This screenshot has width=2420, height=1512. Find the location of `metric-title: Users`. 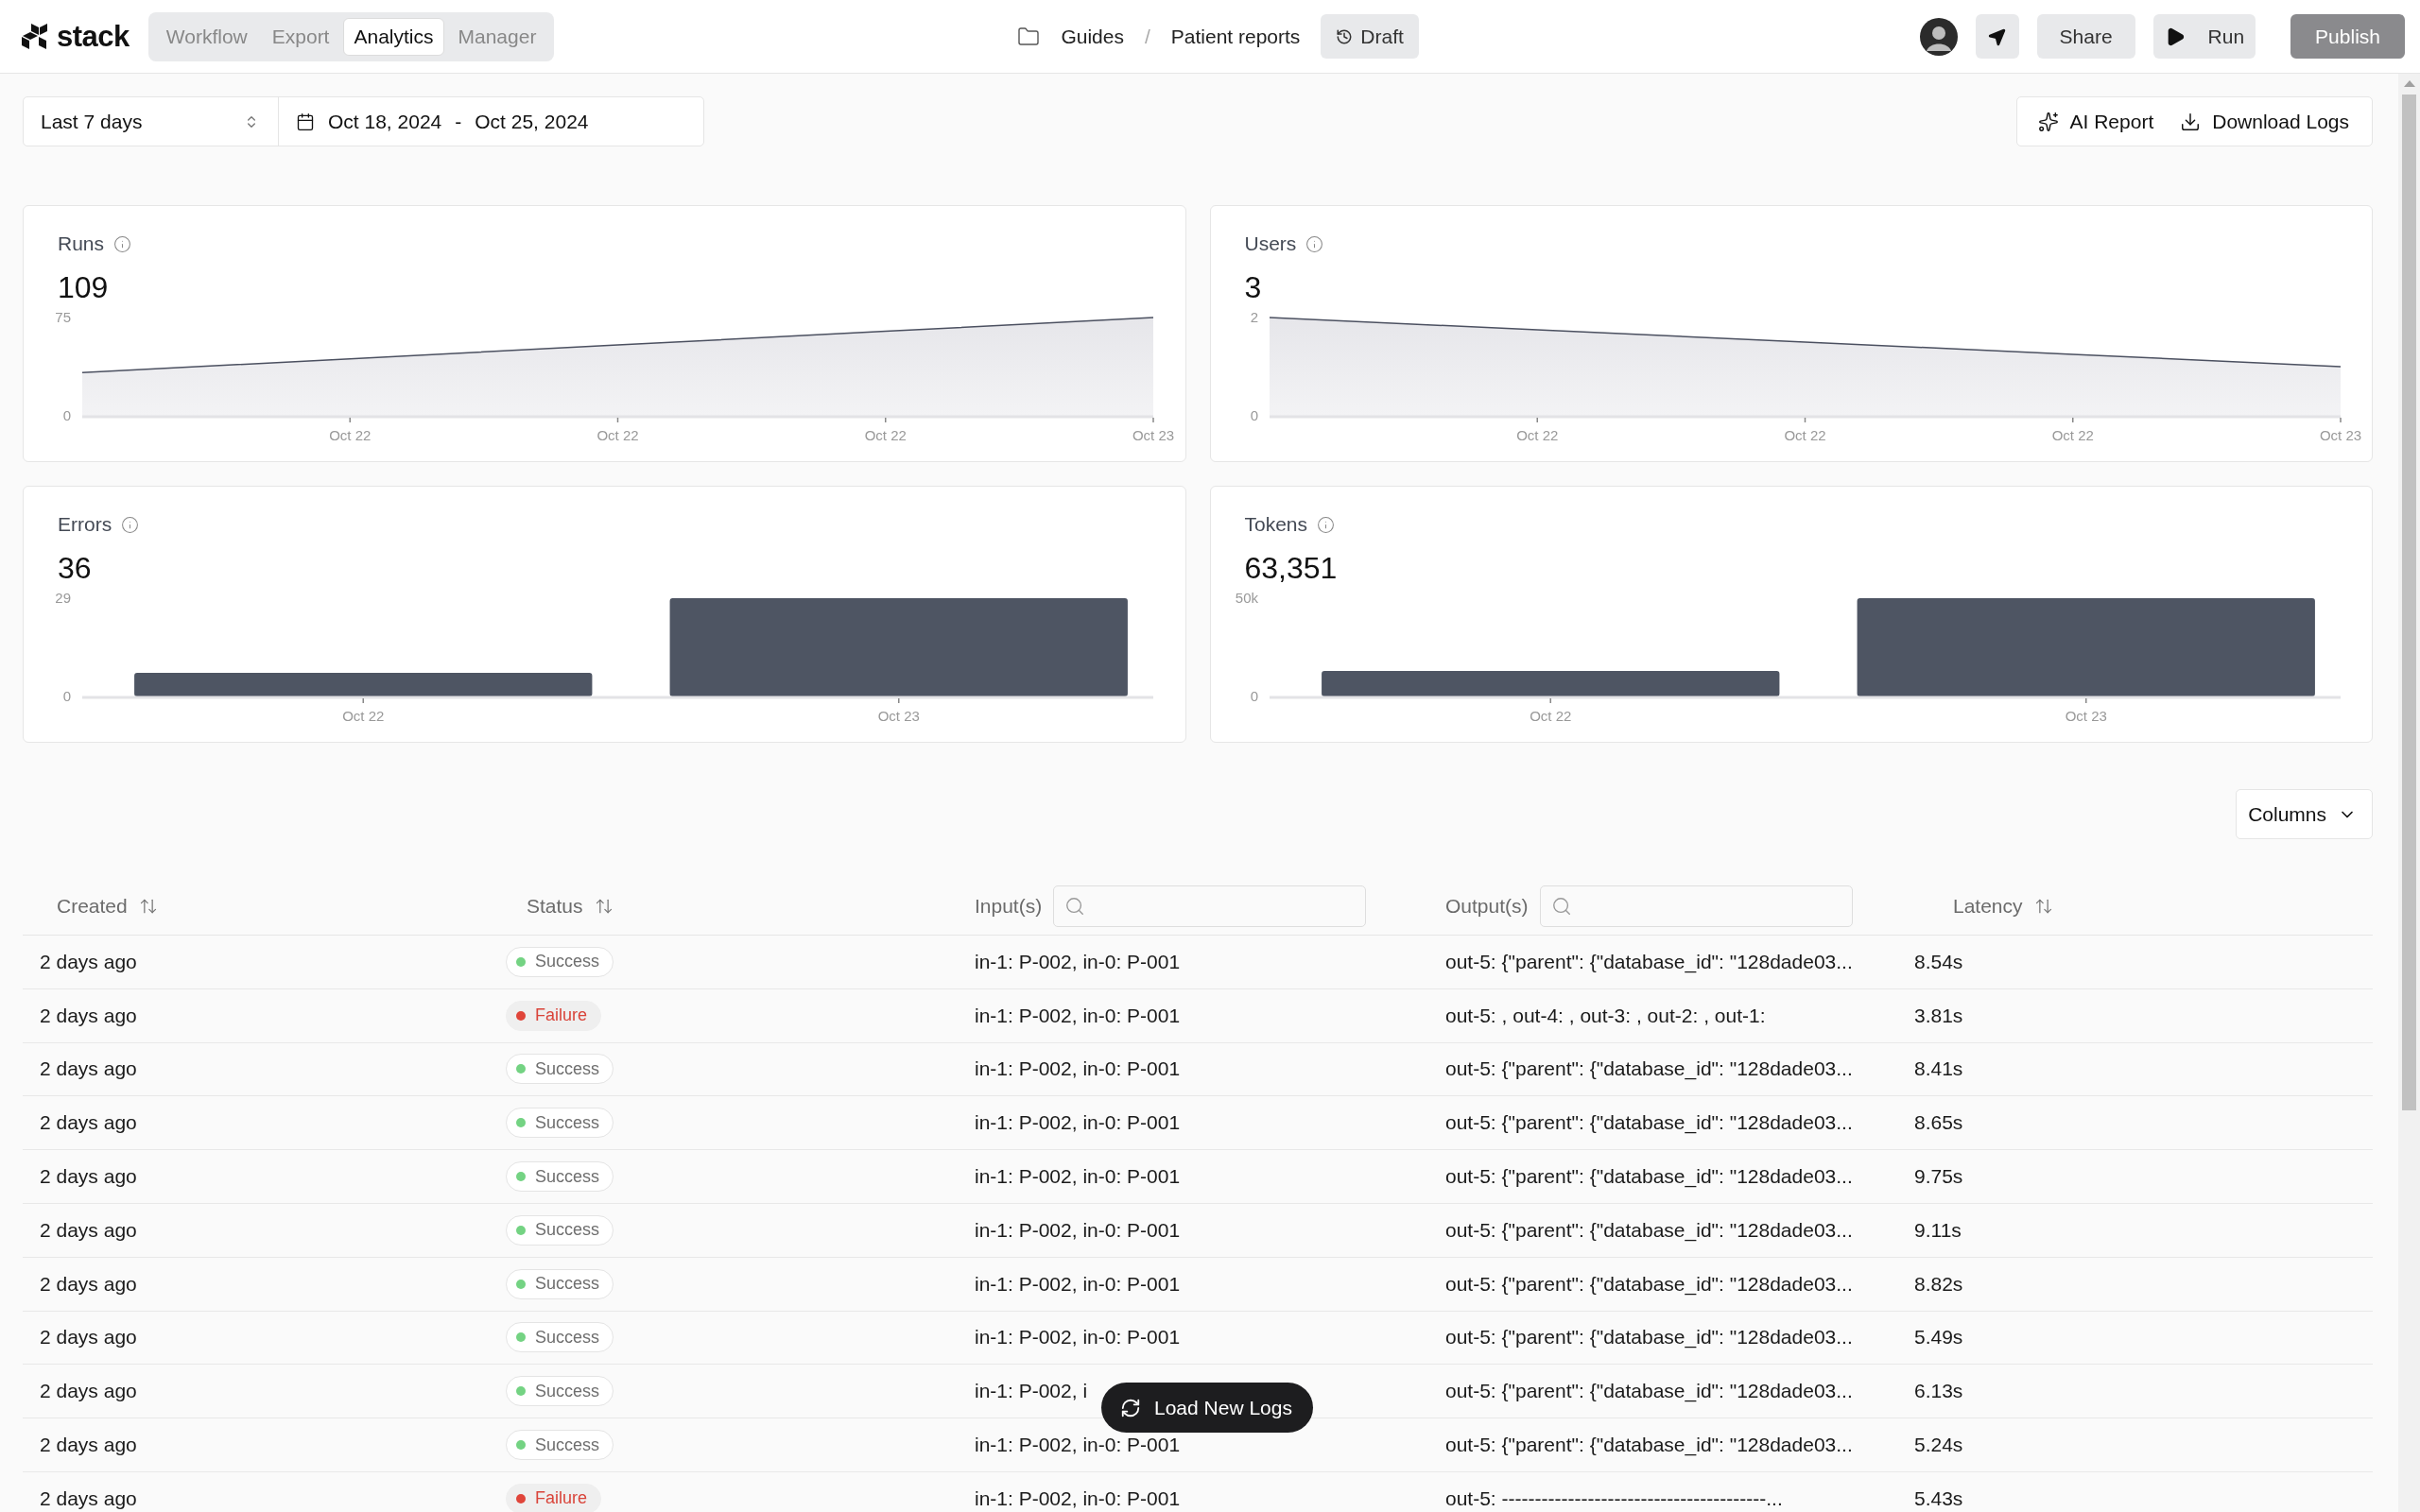

metric-title: Users is located at coordinates (1270, 243).